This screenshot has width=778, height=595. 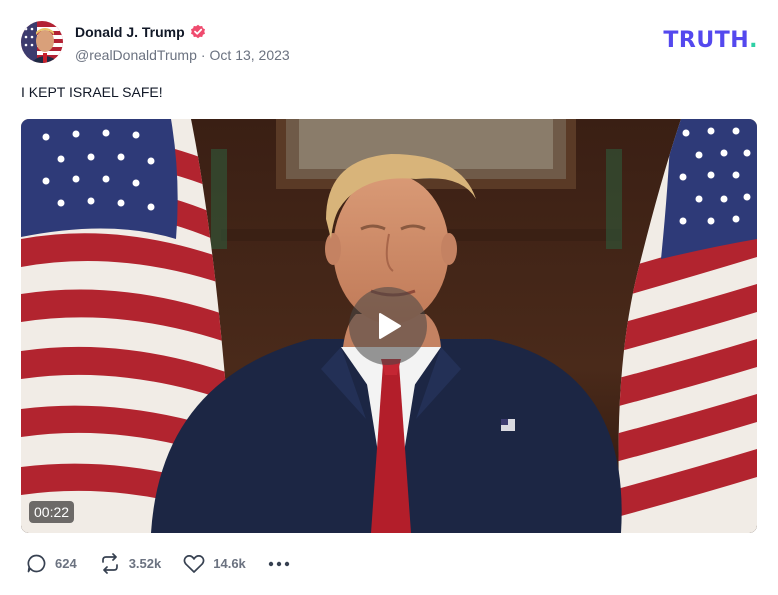 What do you see at coordinates (229, 563) in the screenshot?
I see `like-count: 14.6k` at bounding box center [229, 563].